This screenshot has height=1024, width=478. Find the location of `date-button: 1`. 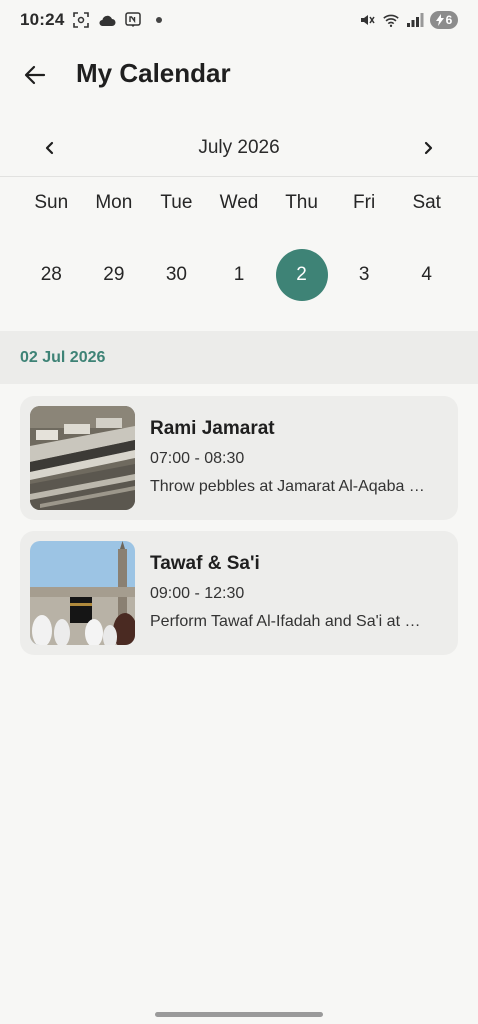

date-button: 1 is located at coordinates (239, 275).